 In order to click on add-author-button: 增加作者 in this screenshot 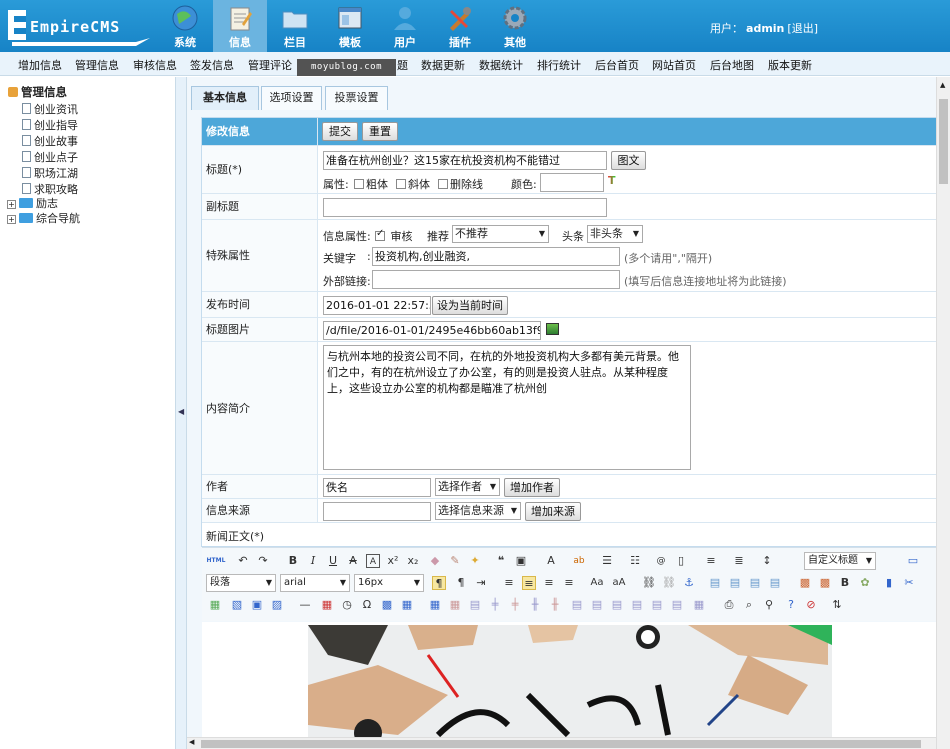, I will do `click(532, 487)`.